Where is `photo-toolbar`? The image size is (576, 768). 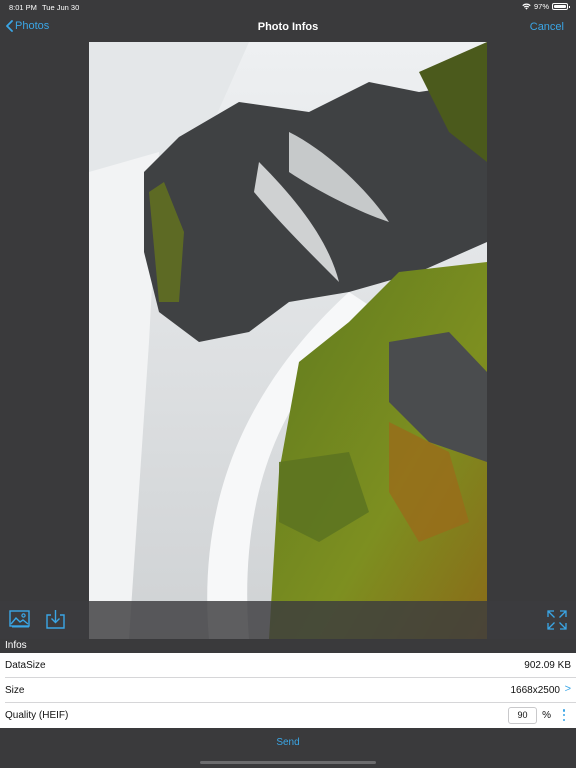
photo-toolbar is located at coordinates (288, 620).